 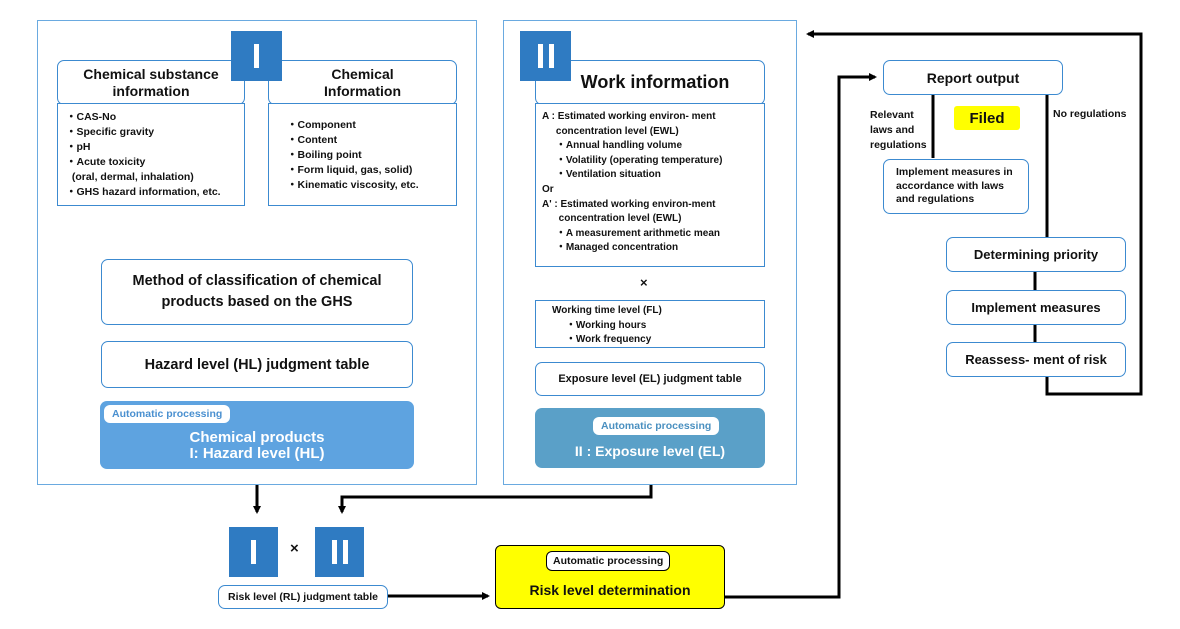 I want to click on exposure-table-text: Exposure level (EL) judgment table, so click(x=650, y=379).